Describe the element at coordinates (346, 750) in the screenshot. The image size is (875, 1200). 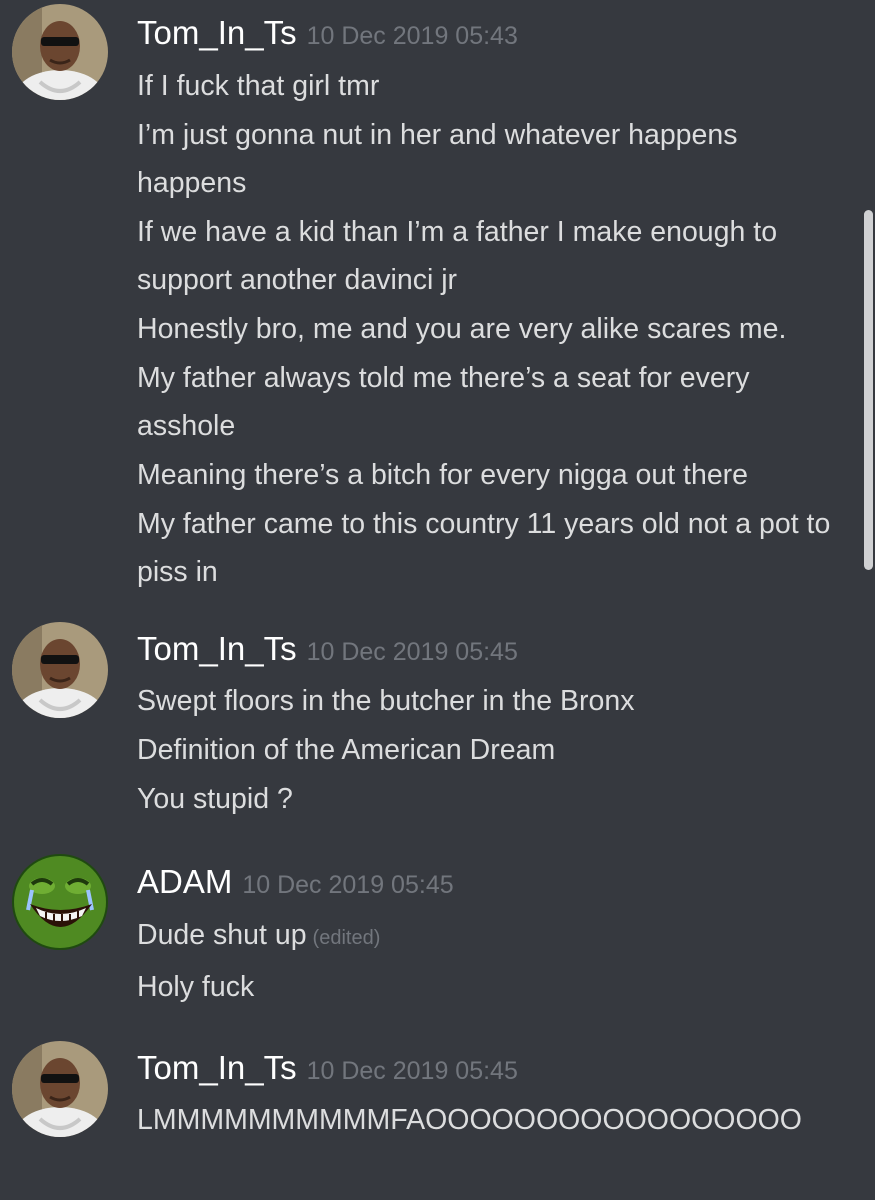
I see `message-text: Definition of the American Dream` at that location.